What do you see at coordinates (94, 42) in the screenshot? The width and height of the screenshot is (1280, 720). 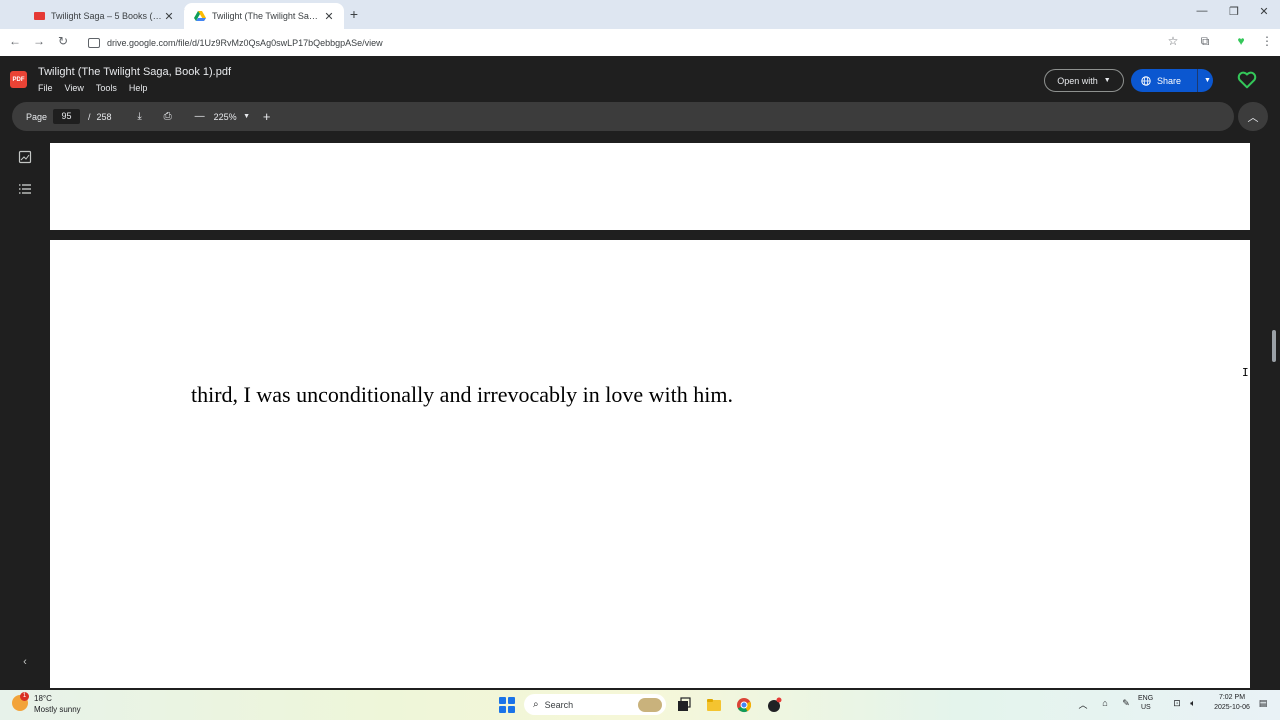 I see `site-info-icon` at bounding box center [94, 42].